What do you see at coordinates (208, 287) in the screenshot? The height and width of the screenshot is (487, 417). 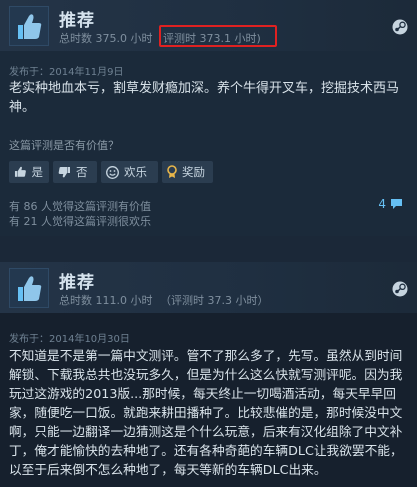 I see `review-header: 推荐 总时数 111.0 小时 （评测时 37.3 小时）` at bounding box center [208, 287].